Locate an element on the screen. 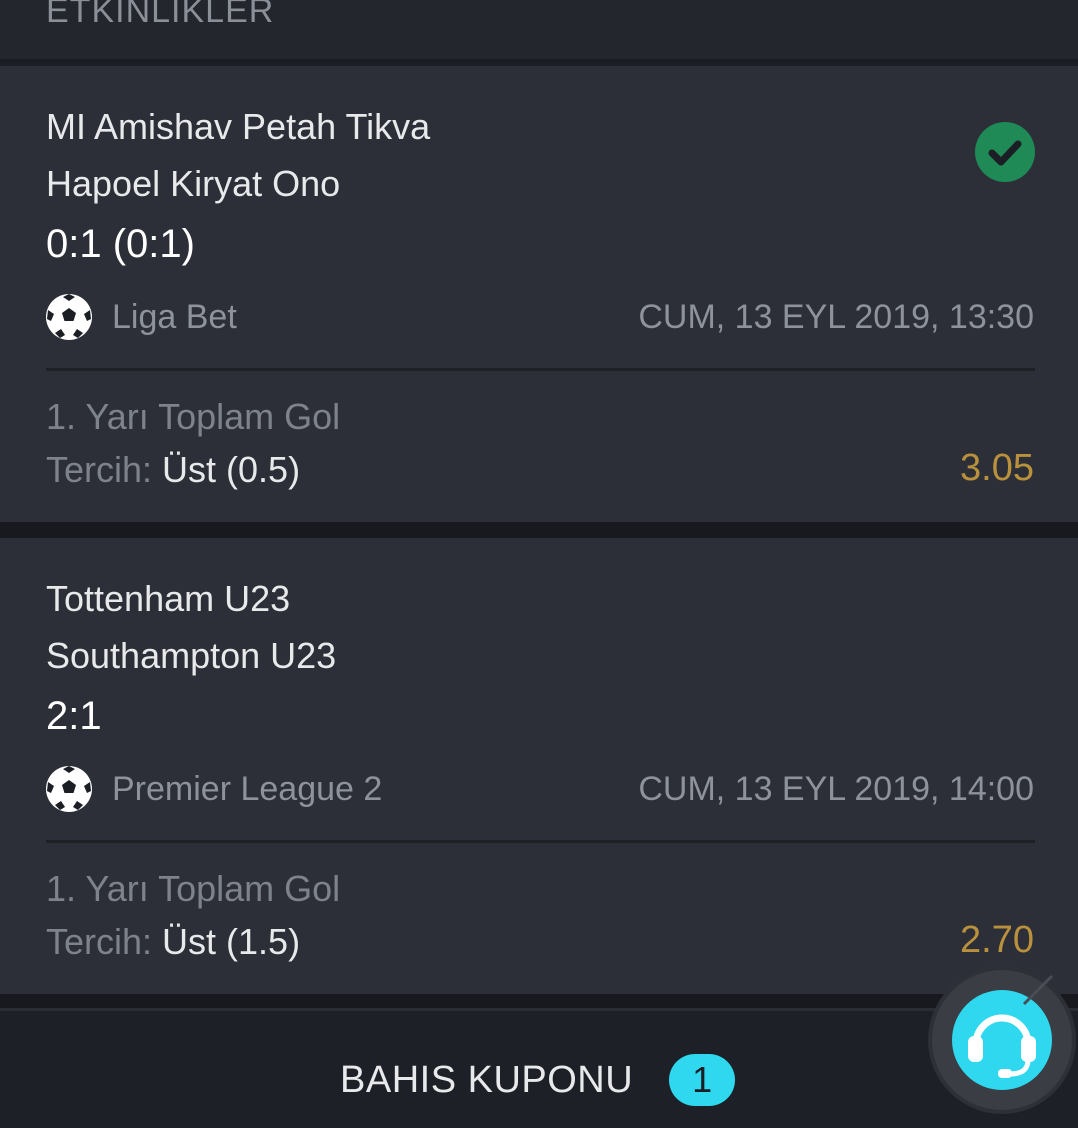 The height and width of the screenshot is (1128, 1078). selection-value: Üst (1.5) is located at coordinates (231, 941).